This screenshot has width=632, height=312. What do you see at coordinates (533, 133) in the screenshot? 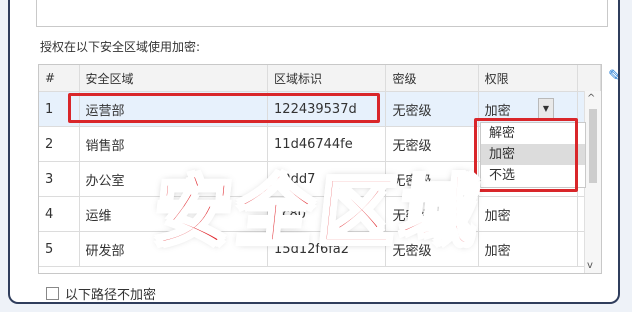
I see `dropdown-option: 解密` at bounding box center [533, 133].